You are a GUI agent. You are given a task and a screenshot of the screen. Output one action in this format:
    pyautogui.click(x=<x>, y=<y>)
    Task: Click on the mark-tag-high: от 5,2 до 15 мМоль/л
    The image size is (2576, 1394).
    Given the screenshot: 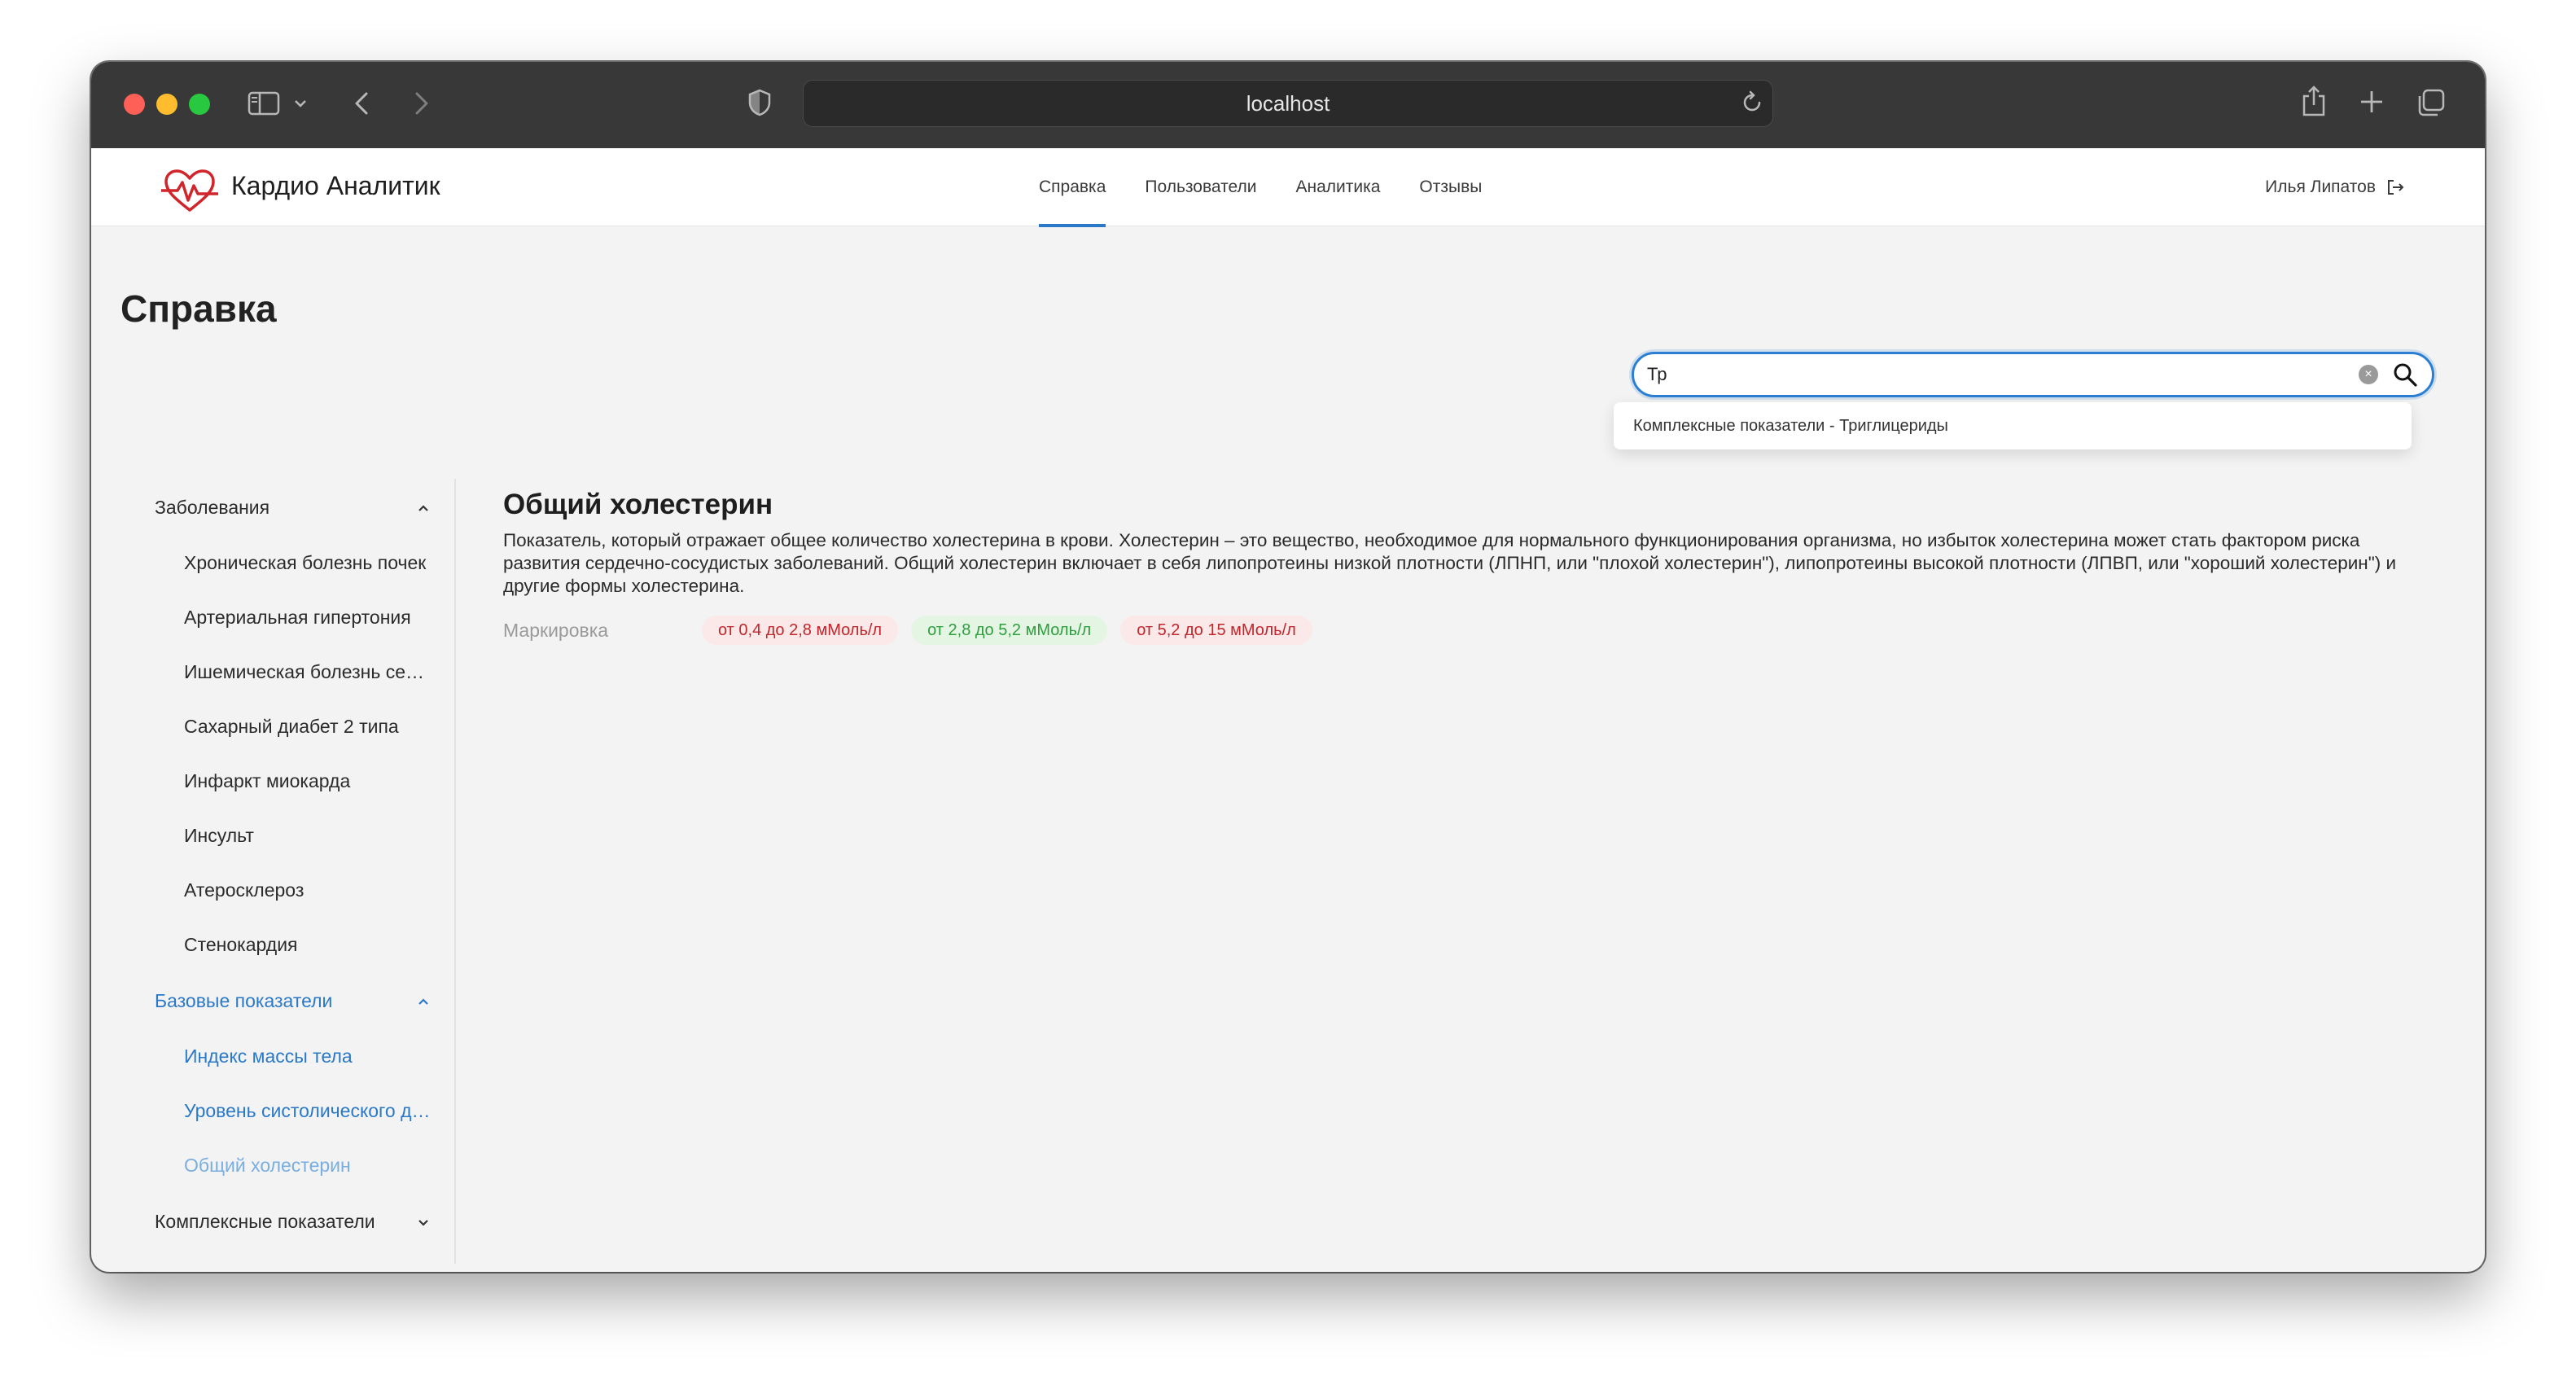 What is the action you would take?
    pyautogui.click(x=1216, y=630)
    